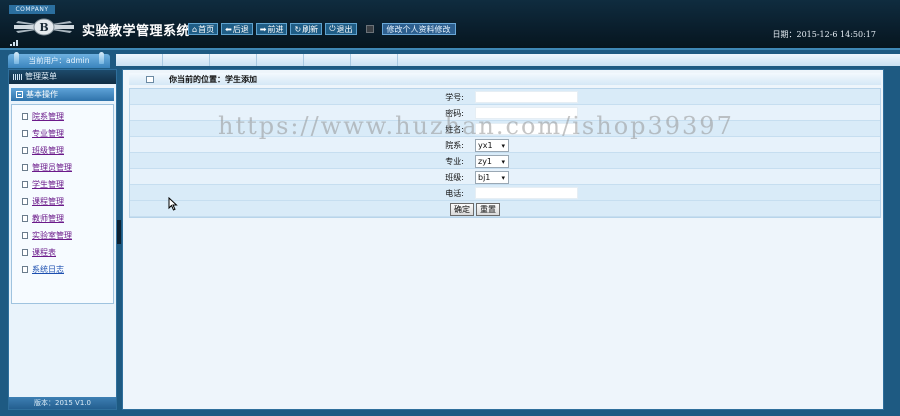 The image size is (900, 416). I want to click on class-label: 班级:, so click(454, 177).